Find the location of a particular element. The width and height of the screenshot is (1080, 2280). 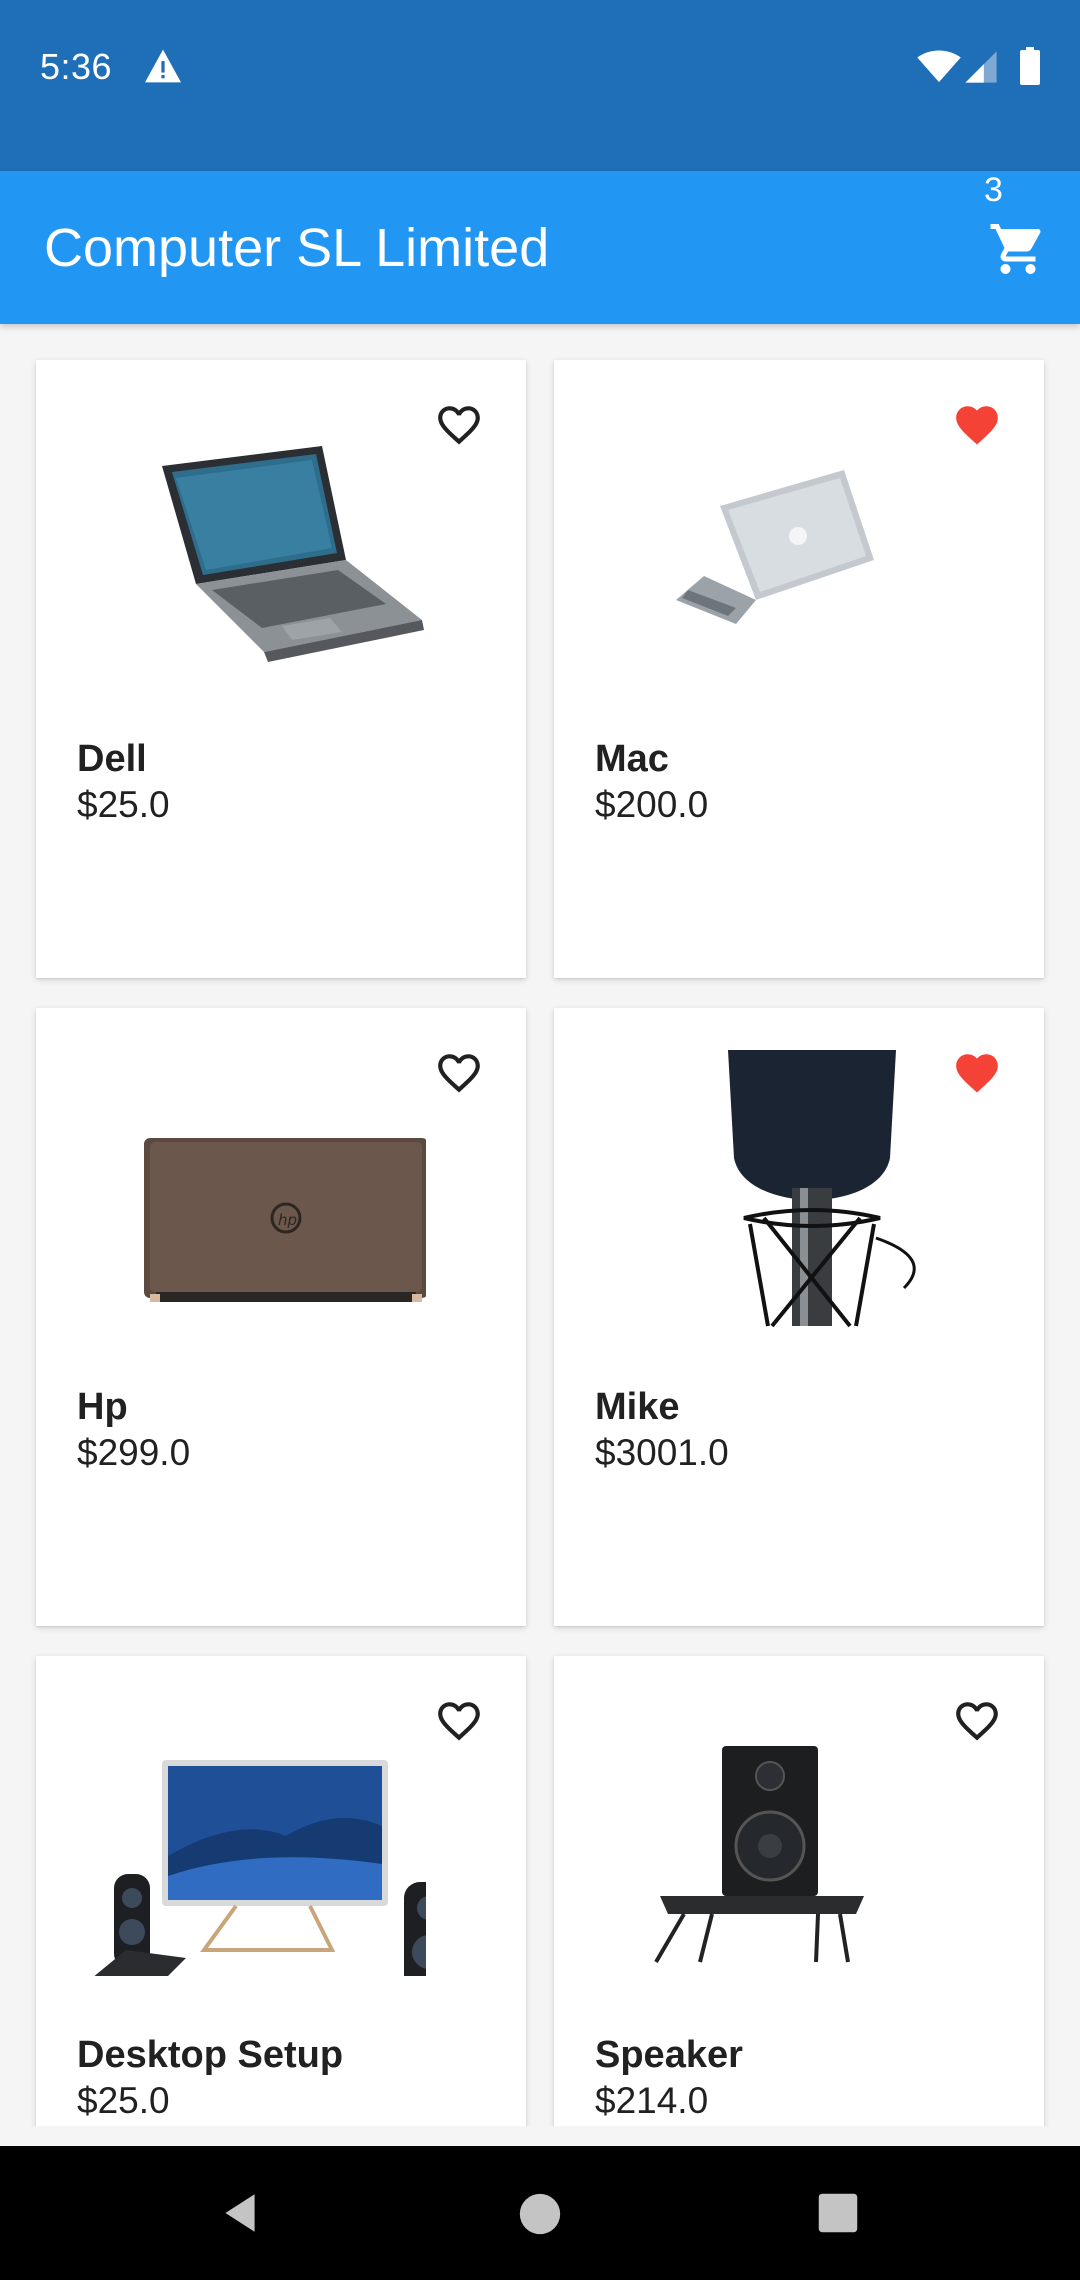

laptop-hp-image: hp is located at coordinates (285, 1220).